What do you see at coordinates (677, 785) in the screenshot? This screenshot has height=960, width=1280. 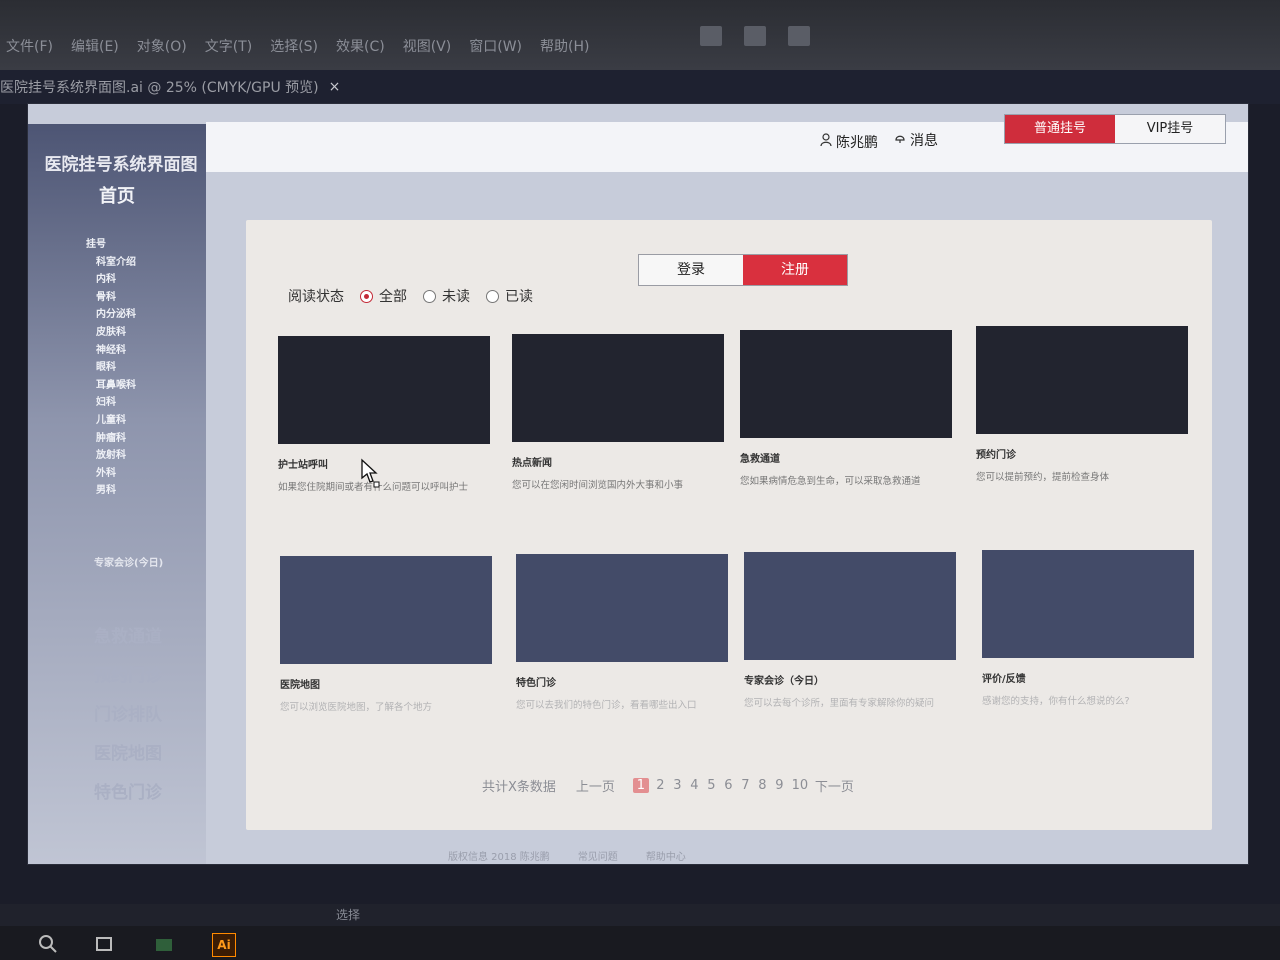 I see `page-3: 3` at bounding box center [677, 785].